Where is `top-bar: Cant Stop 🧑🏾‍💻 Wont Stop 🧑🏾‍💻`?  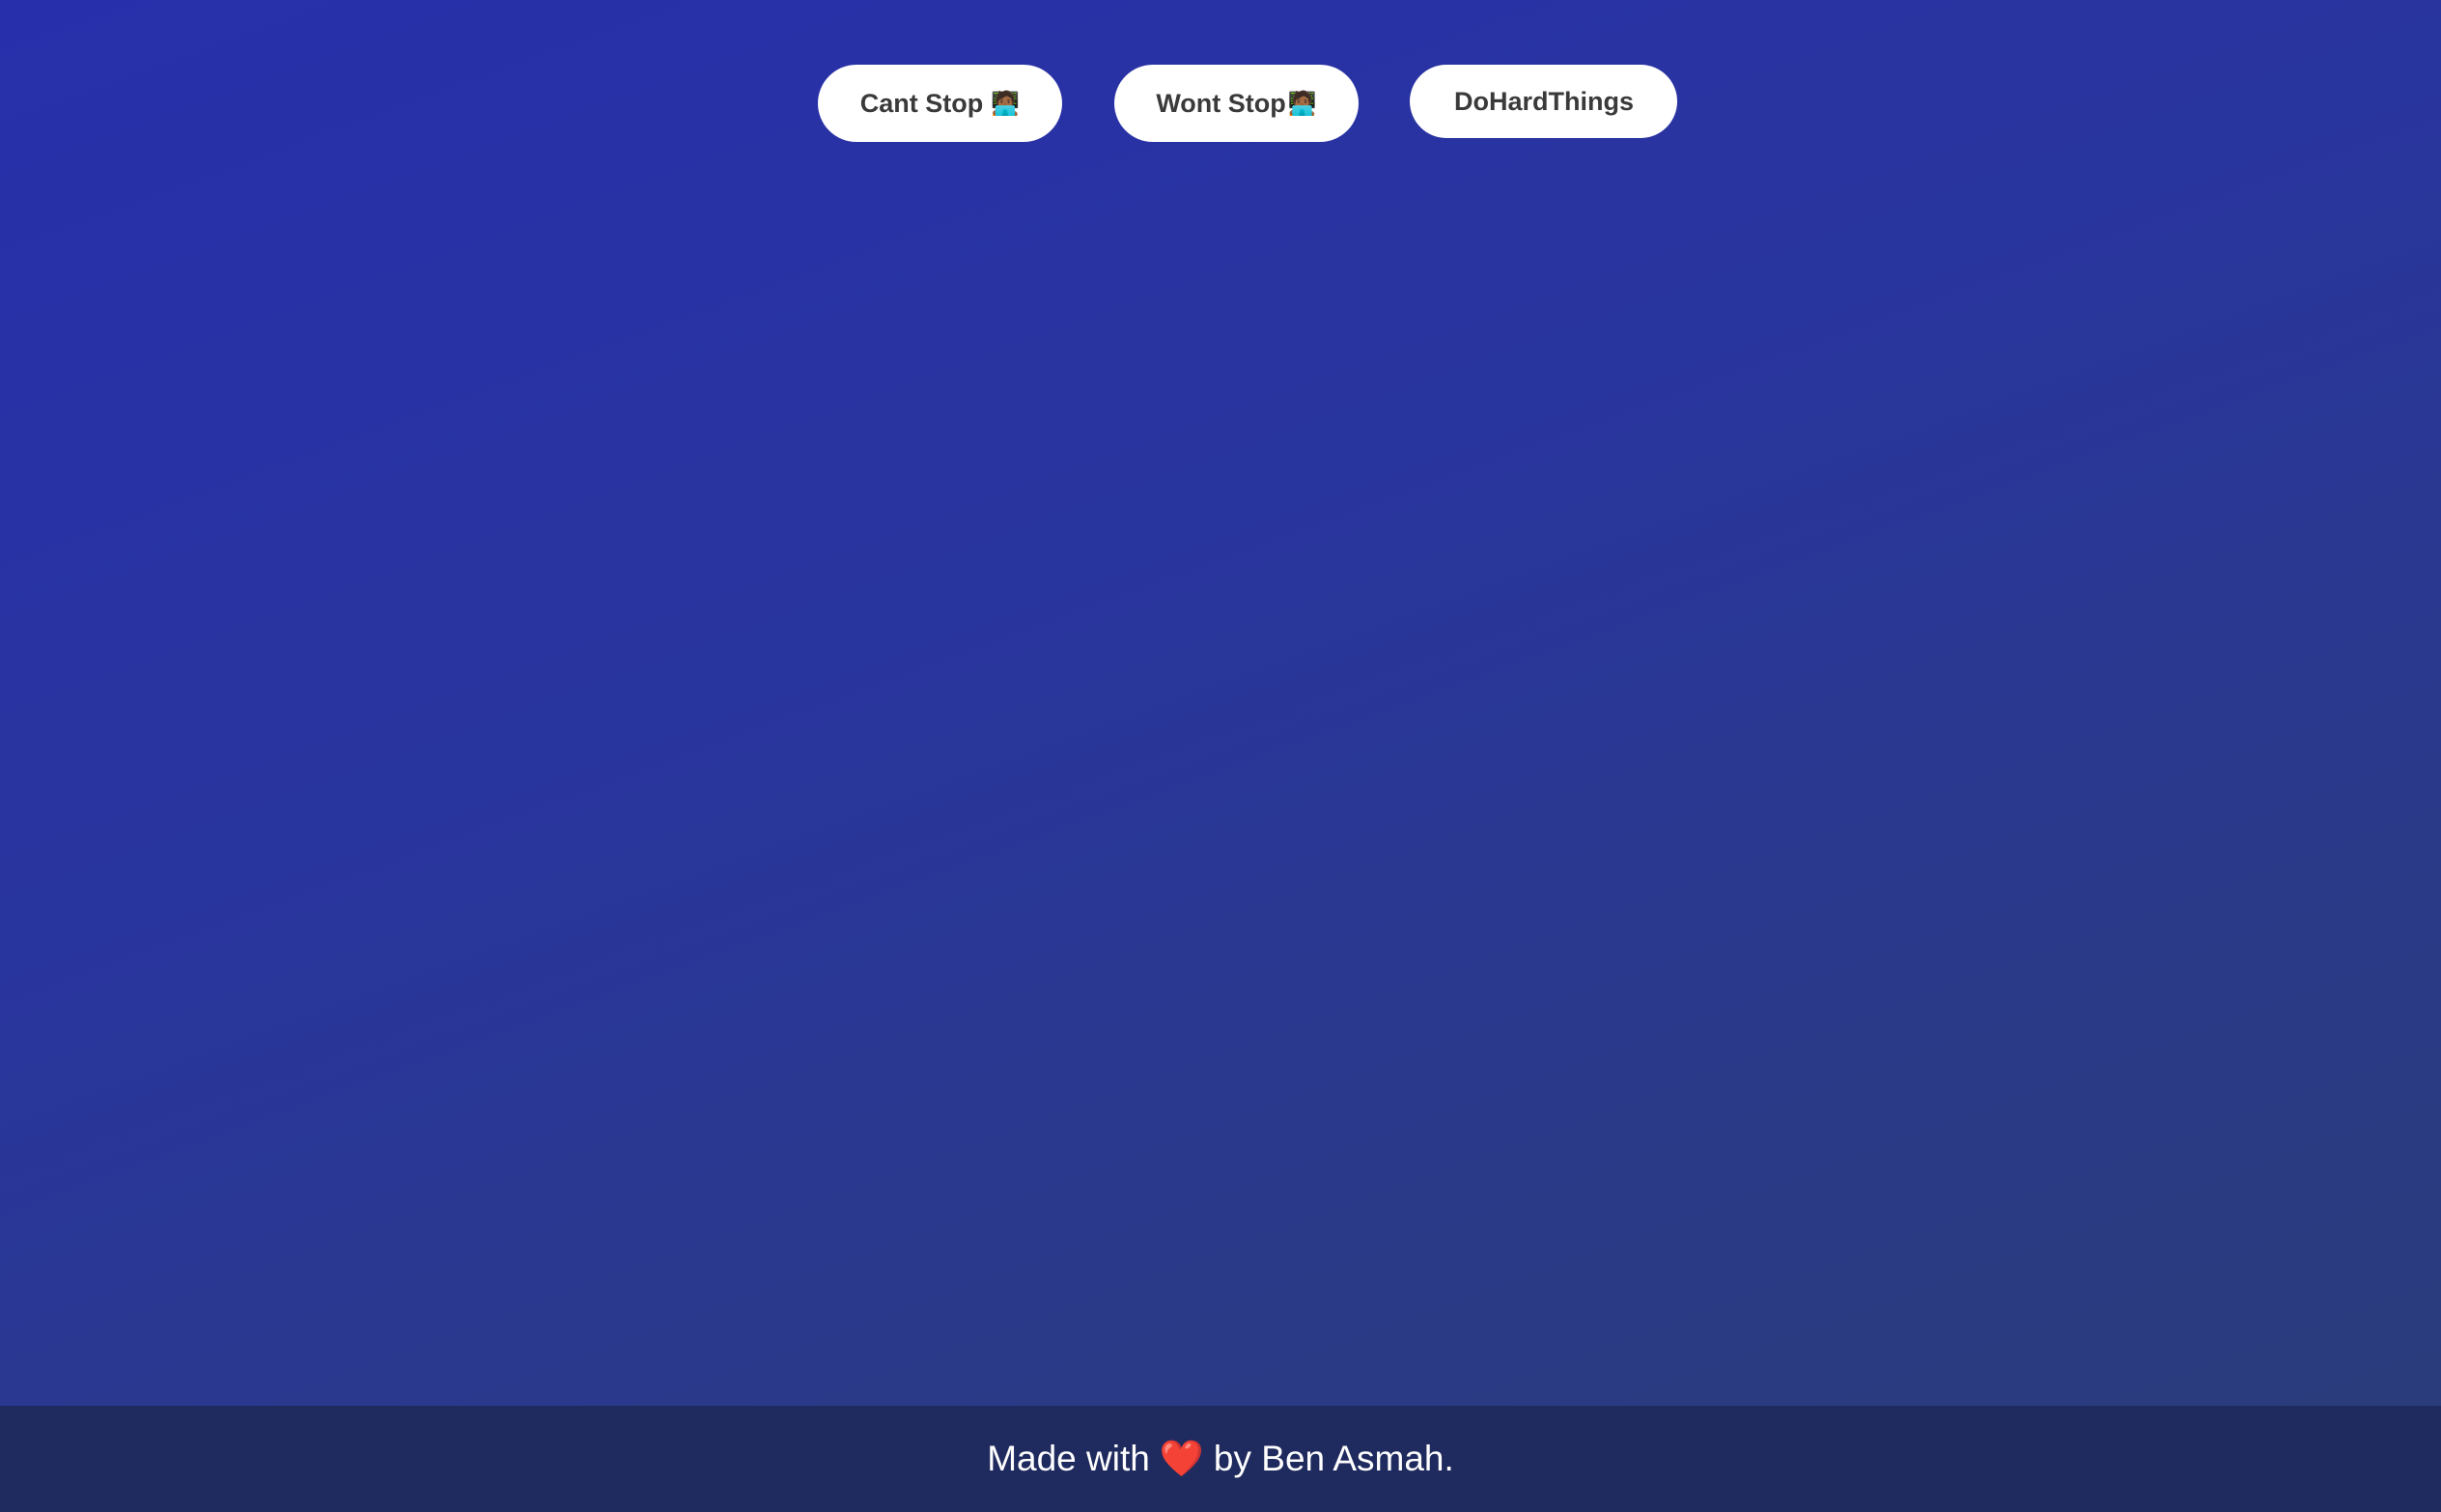
top-bar: Cant Stop 🧑🏾‍💻 Wont Stop 🧑🏾‍💻 is located at coordinates (1220, 104).